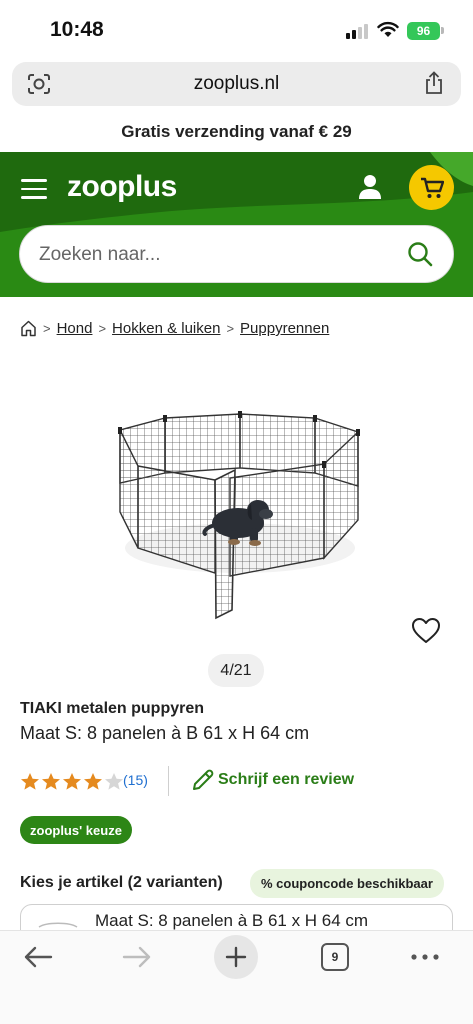  I want to click on search-box, so click(236, 254).